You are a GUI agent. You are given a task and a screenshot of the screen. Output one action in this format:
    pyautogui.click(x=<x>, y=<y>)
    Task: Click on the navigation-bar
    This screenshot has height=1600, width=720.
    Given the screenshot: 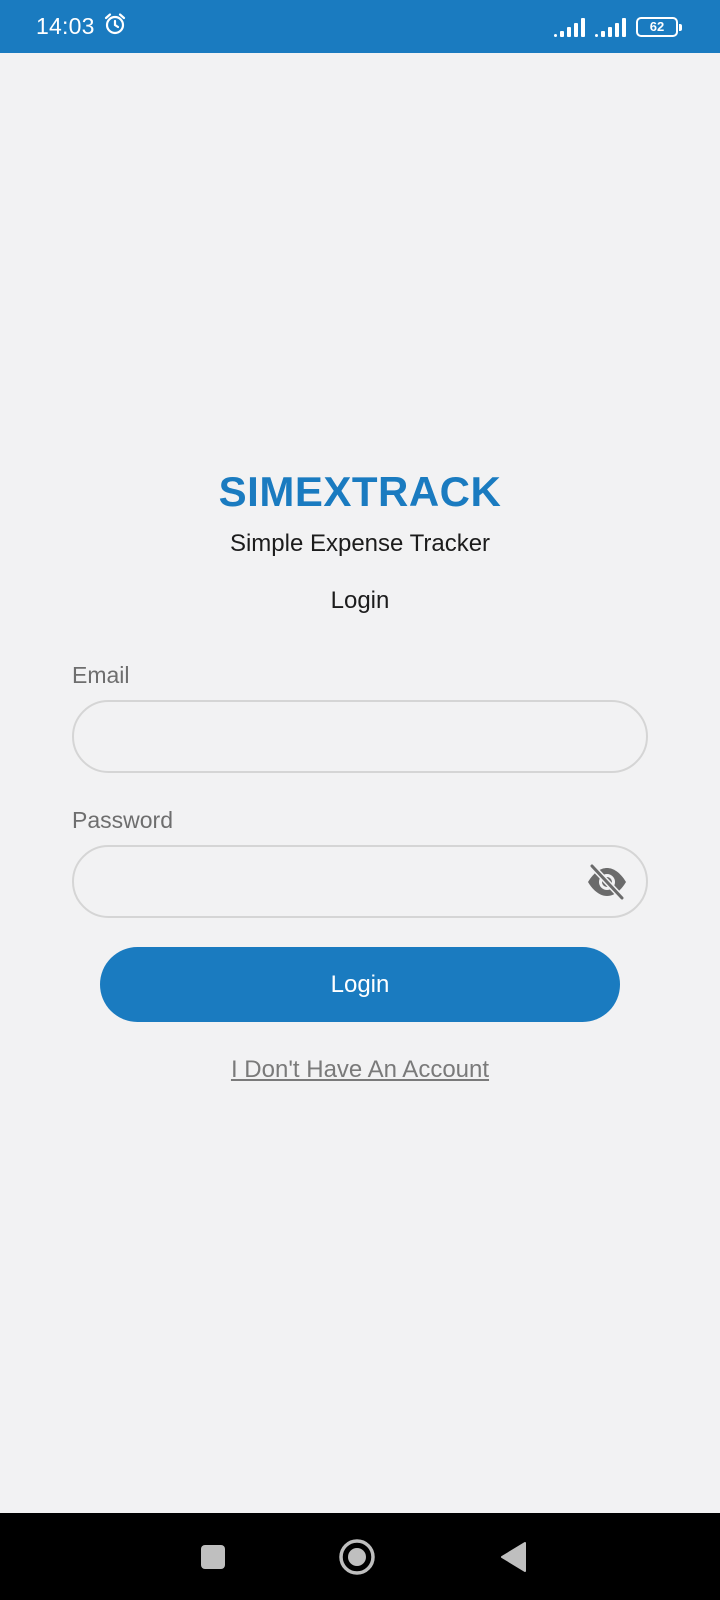 What is the action you would take?
    pyautogui.click(x=360, y=1556)
    